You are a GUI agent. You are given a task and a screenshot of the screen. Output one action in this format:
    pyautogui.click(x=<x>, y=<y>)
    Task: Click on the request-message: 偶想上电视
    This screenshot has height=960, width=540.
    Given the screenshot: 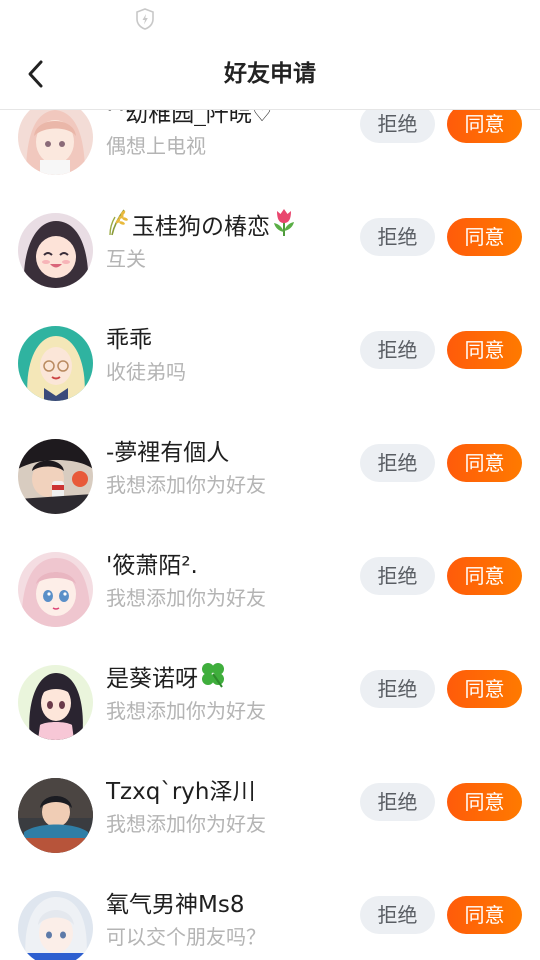 What is the action you would take?
    pyautogui.click(x=156, y=146)
    